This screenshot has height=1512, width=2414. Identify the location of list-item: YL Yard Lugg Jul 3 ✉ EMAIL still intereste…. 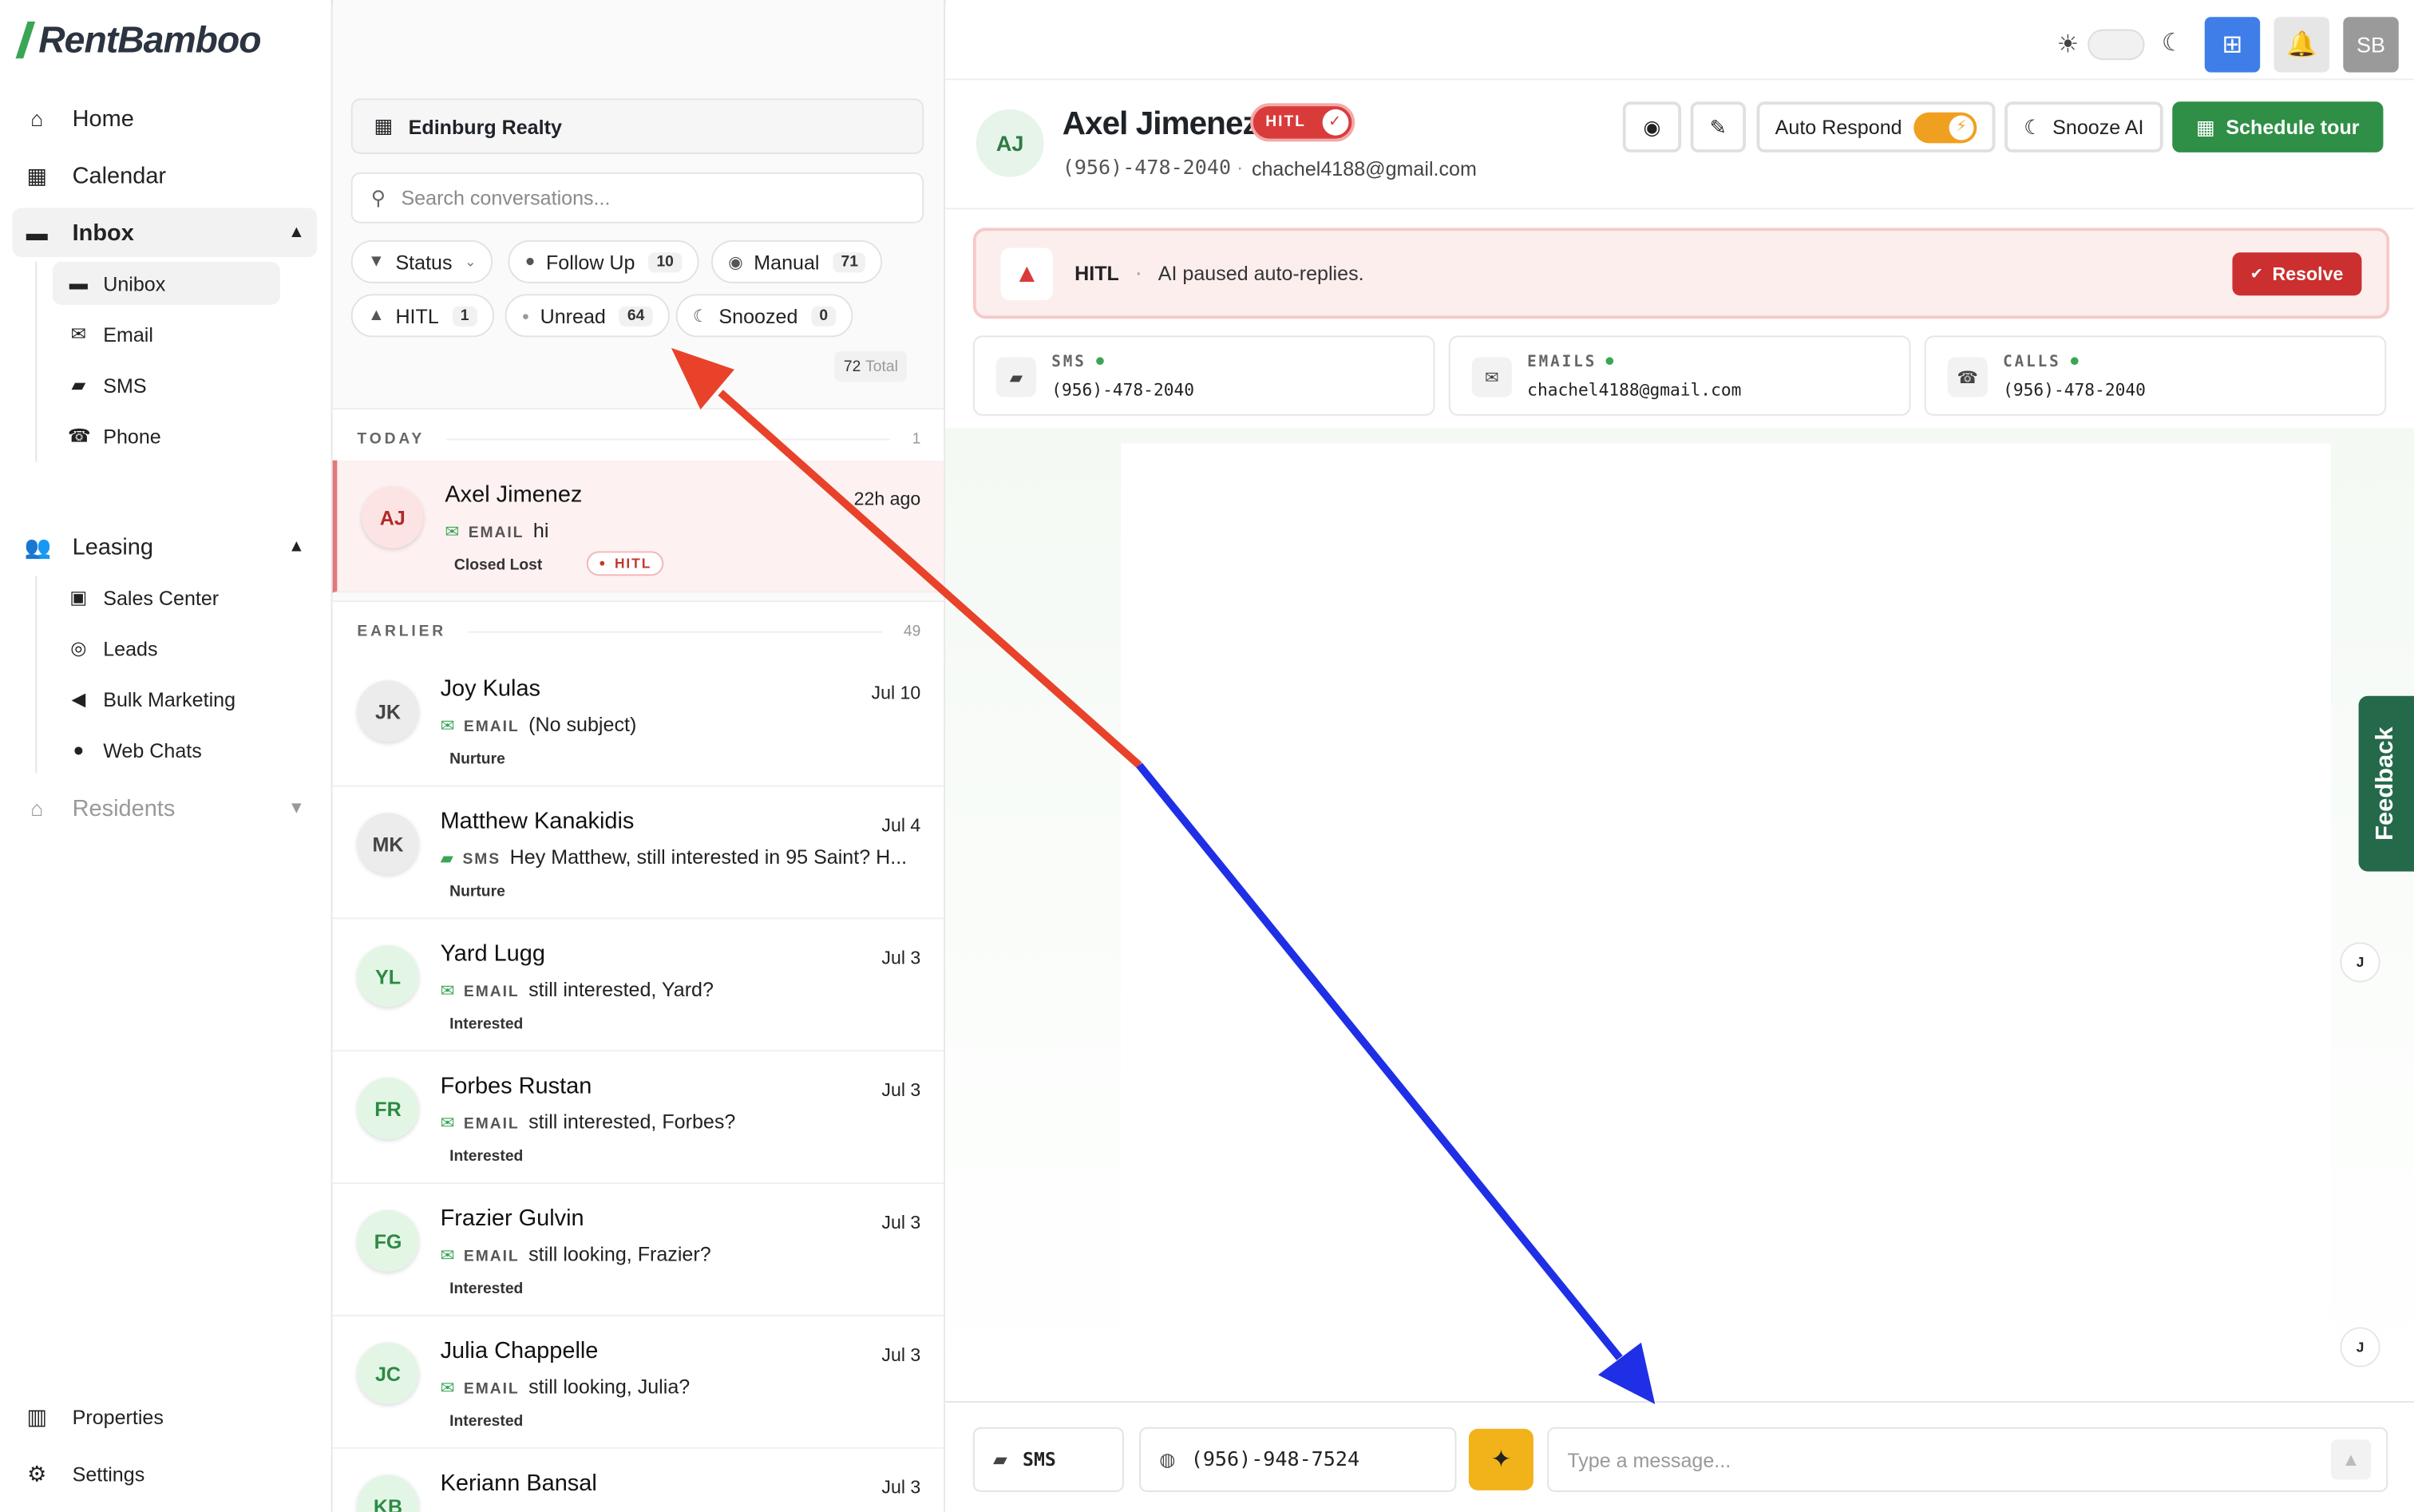
(638, 985).